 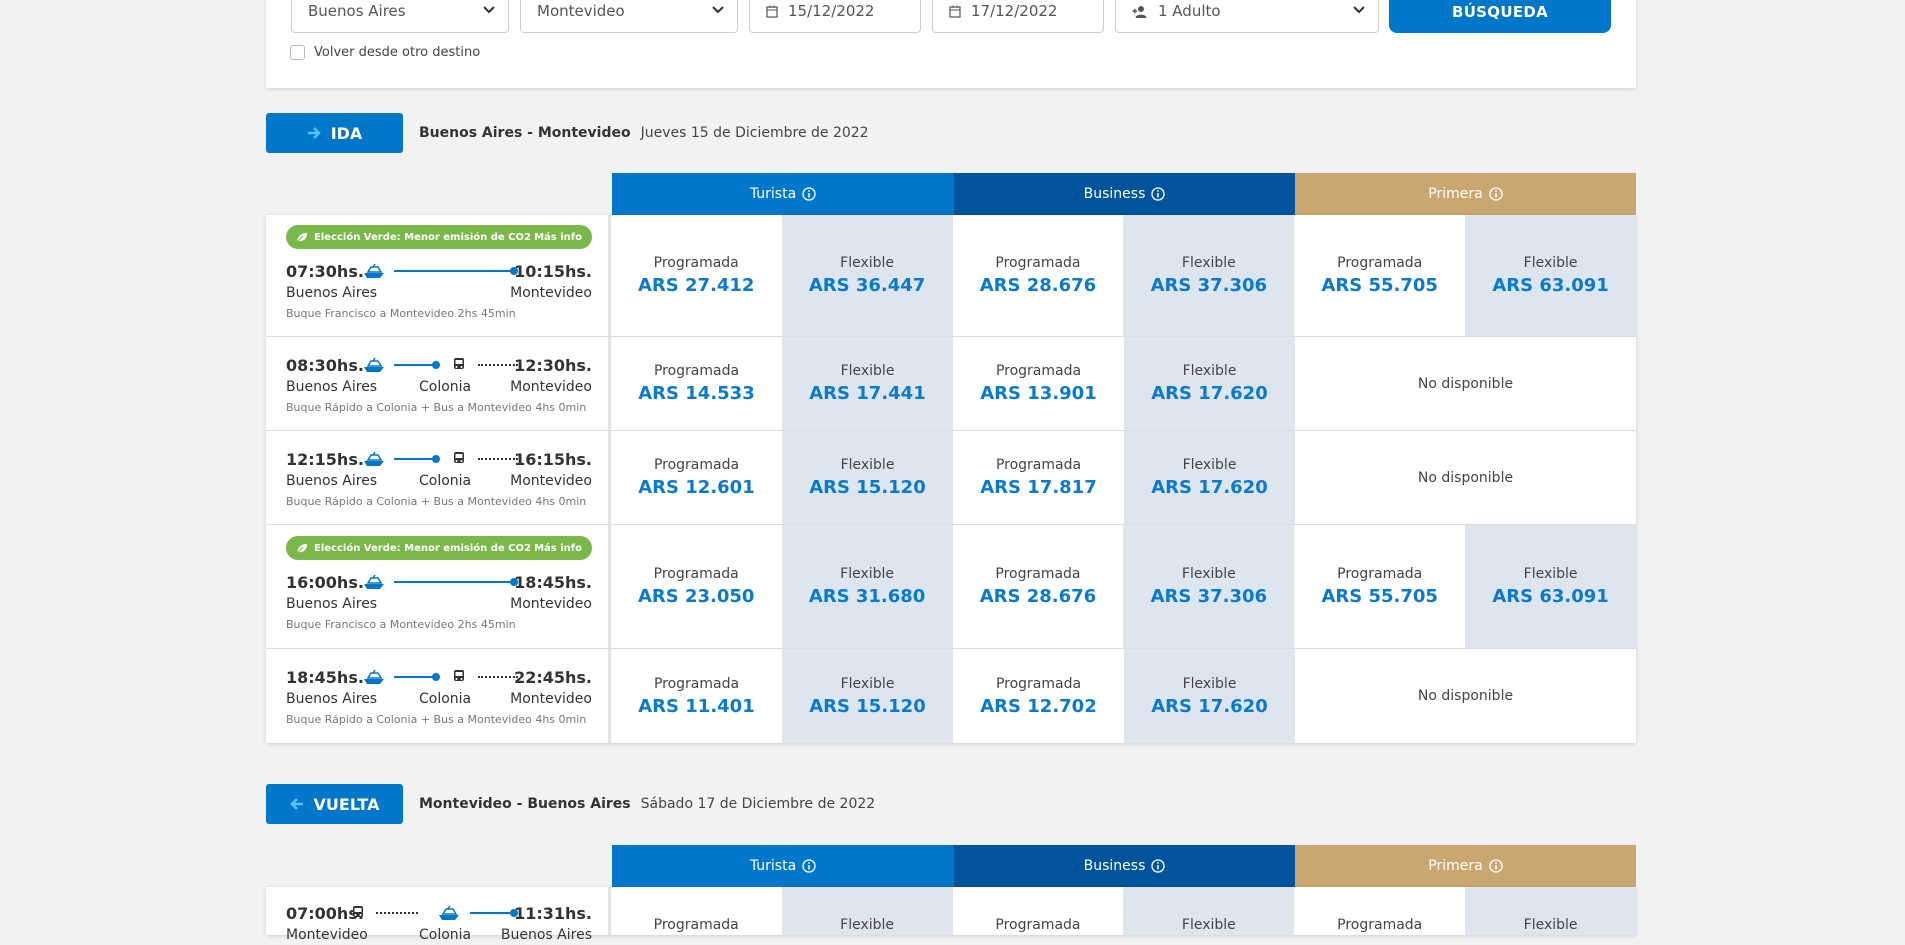 I want to click on fare-business-programada: Programada ARS 17.817, so click(x=1038, y=477).